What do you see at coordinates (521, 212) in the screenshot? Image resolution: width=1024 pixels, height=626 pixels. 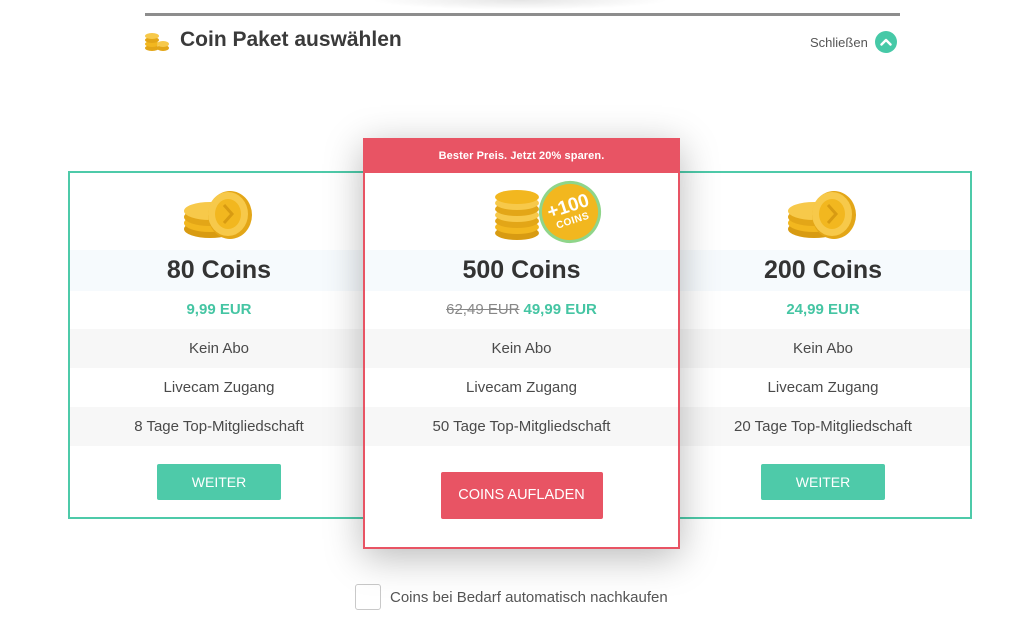 I see `coin-stack-area: +100 COINS` at bounding box center [521, 212].